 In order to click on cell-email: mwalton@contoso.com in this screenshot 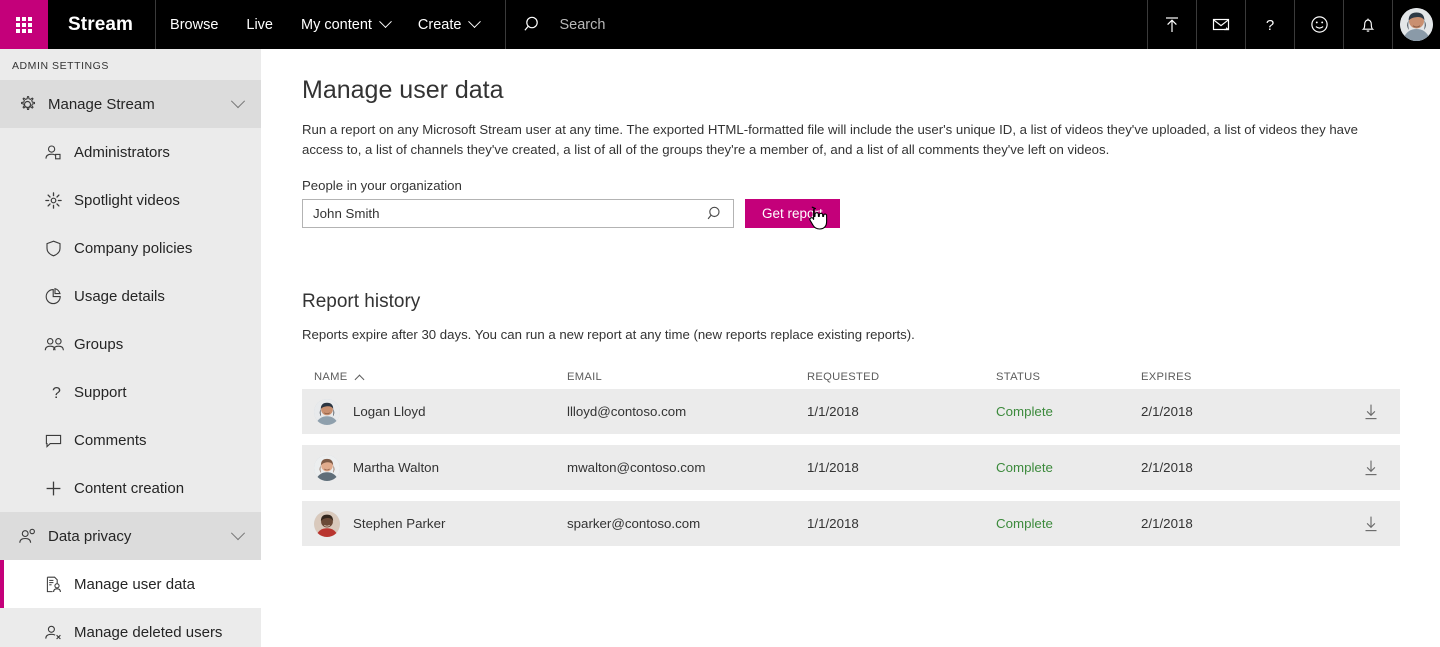, I will do `click(636, 467)`.